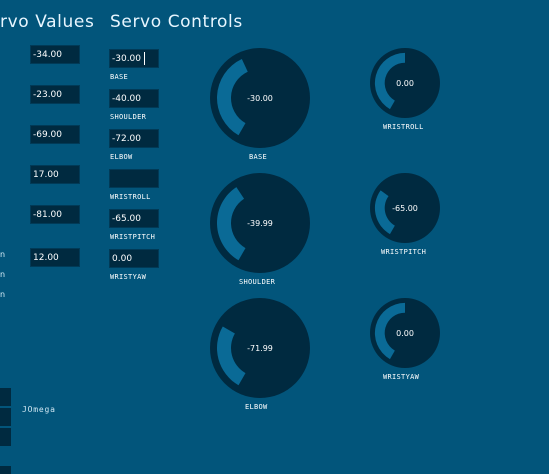  What do you see at coordinates (121, 157) in the screenshot?
I see `elbow-input-label: ELBOW` at bounding box center [121, 157].